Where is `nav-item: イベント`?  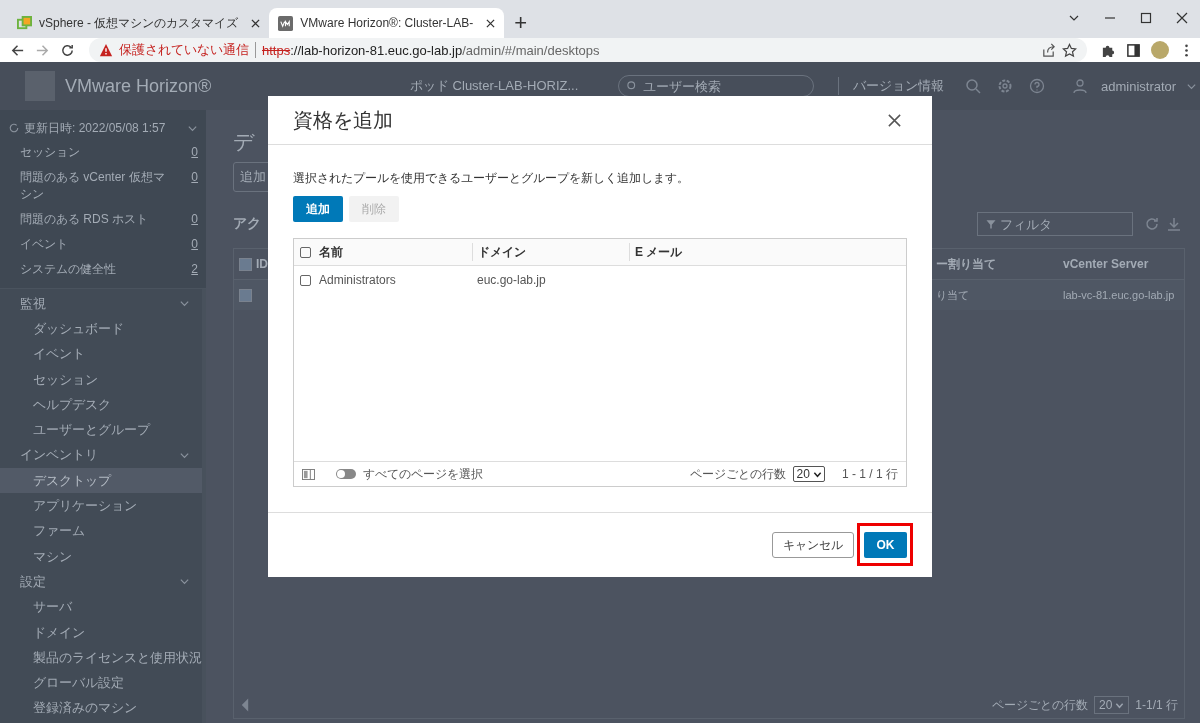 nav-item: イベント is located at coordinates (101, 354).